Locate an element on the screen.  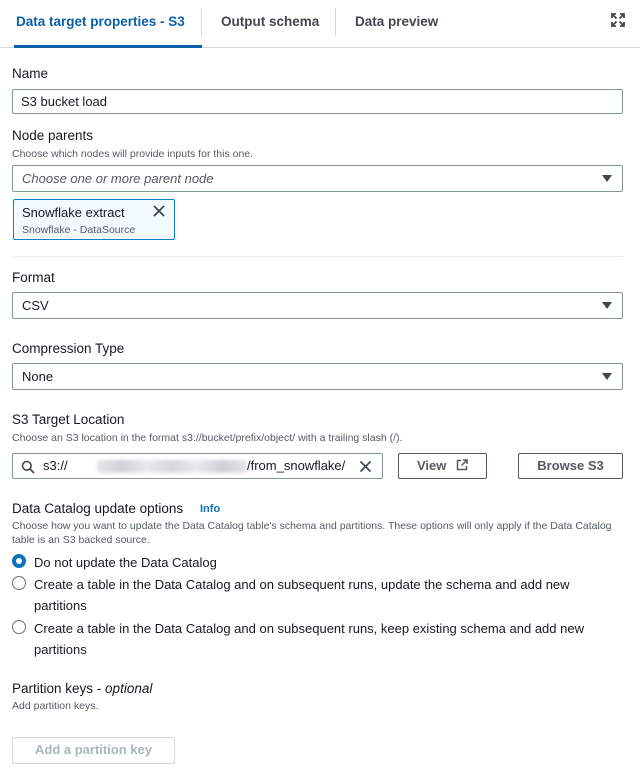
partition-keys-label: Partition keys - optional is located at coordinates (82, 688).